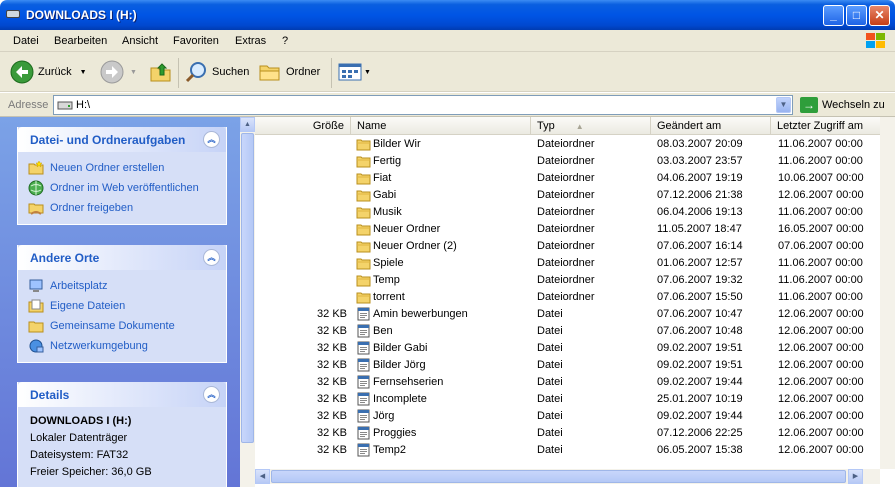  I want to click on menu-datei: Datei, so click(26, 41).